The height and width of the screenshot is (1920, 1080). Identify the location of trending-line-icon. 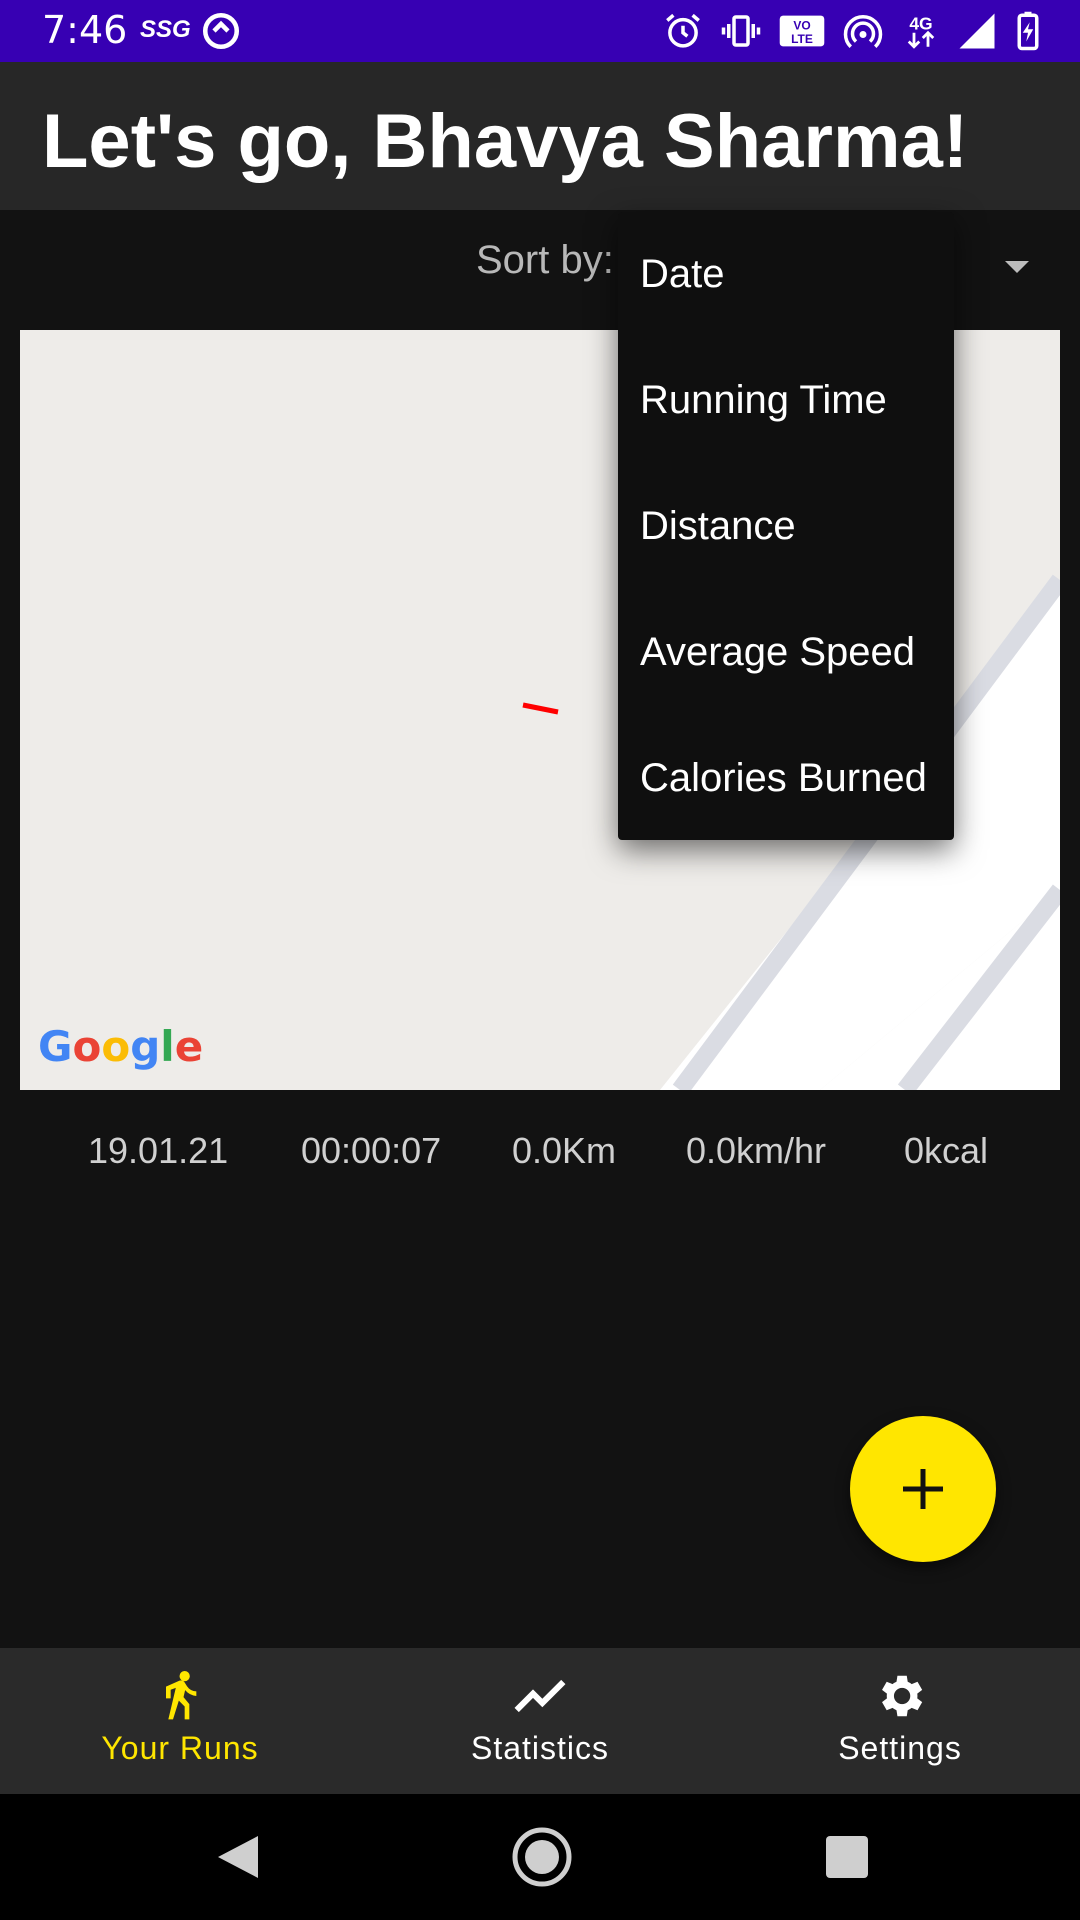
(540, 1696).